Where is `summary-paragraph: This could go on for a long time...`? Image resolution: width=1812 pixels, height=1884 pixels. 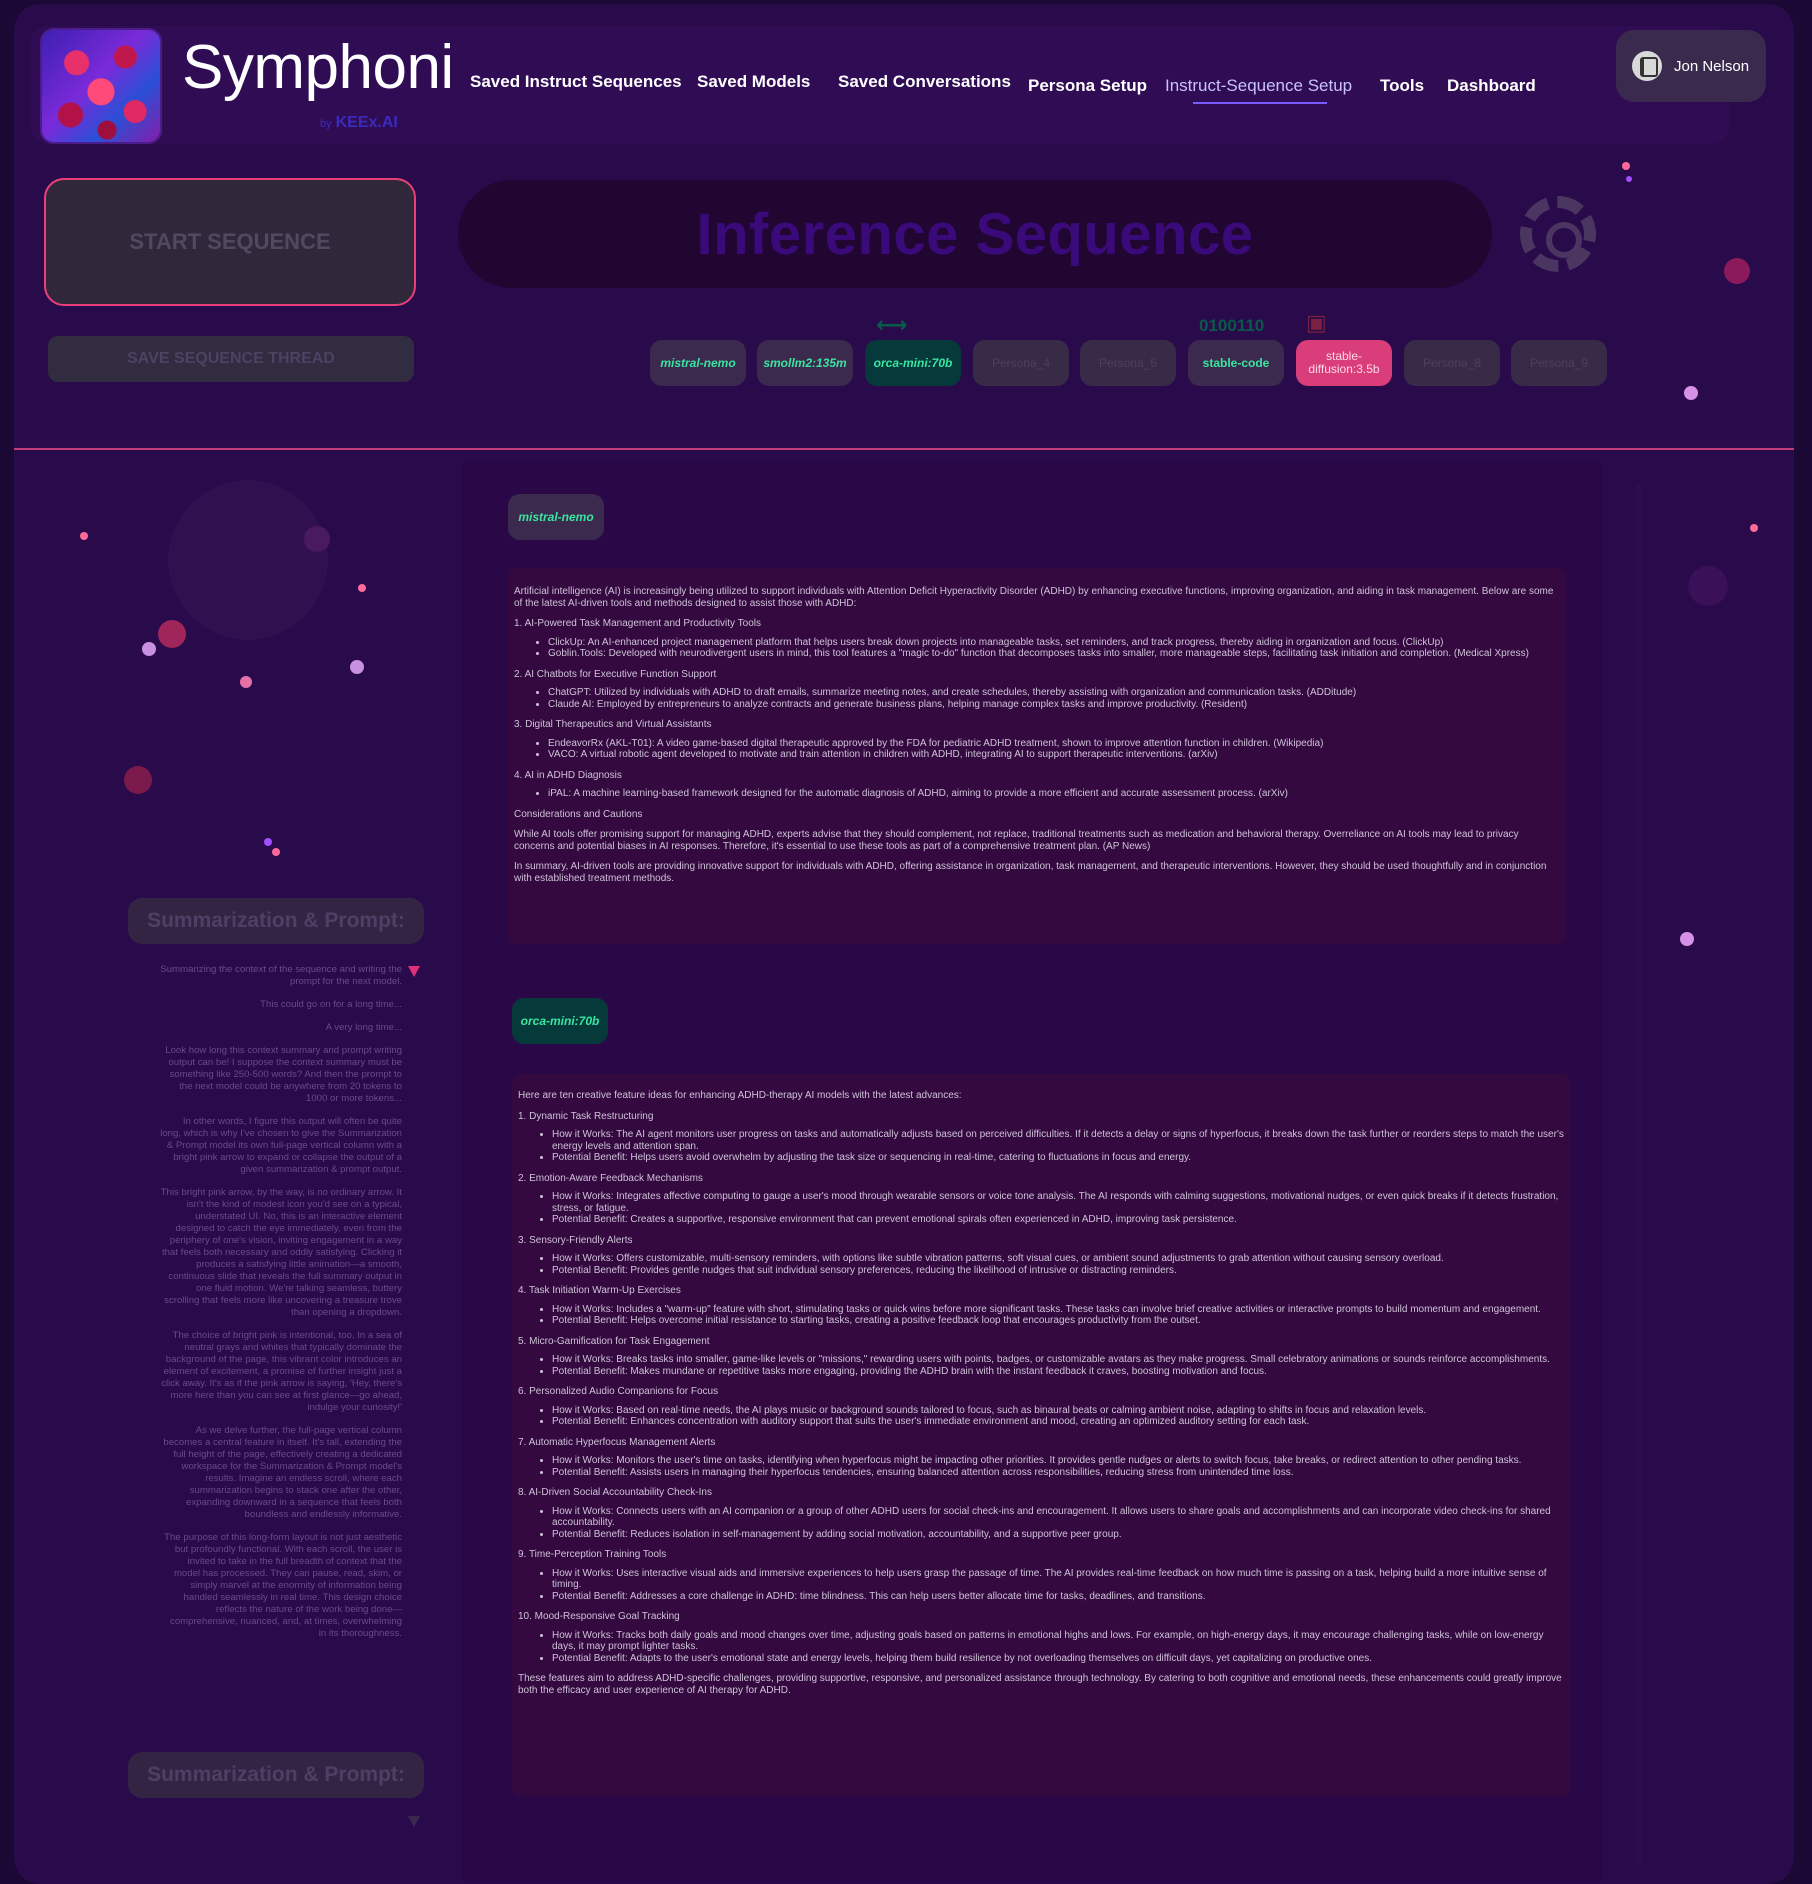 summary-paragraph: This could go on for a long time... is located at coordinates (331, 1004).